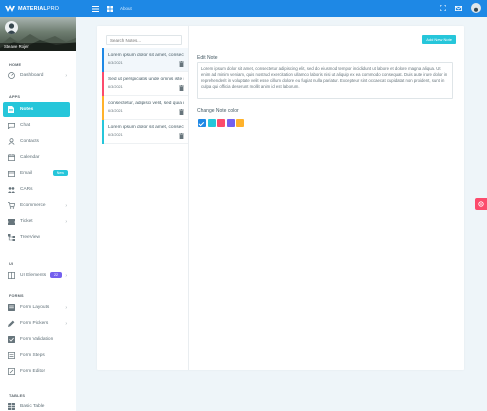 This screenshot has width=487, height=411. Describe the element at coordinates (26, 221) in the screenshot. I see `sidebar-item-label: Ticket` at that location.